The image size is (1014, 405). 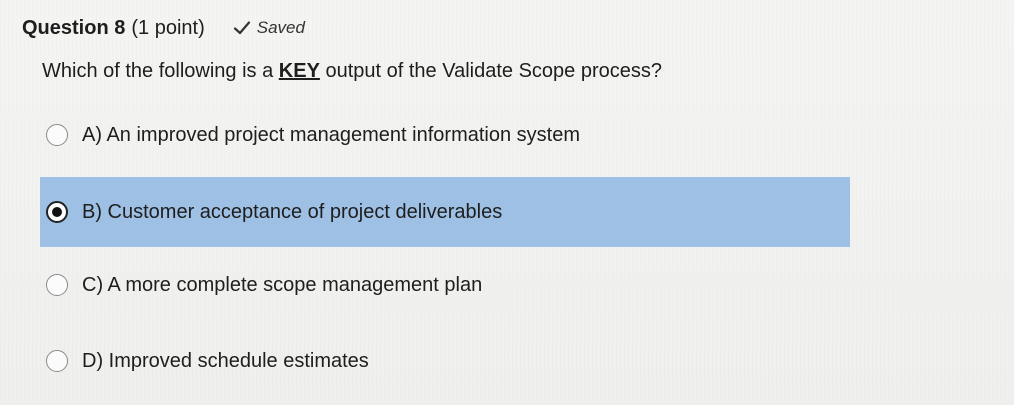 What do you see at coordinates (225, 361) in the screenshot?
I see `answer-label-d: D) Improved schedule estimates` at bounding box center [225, 361].